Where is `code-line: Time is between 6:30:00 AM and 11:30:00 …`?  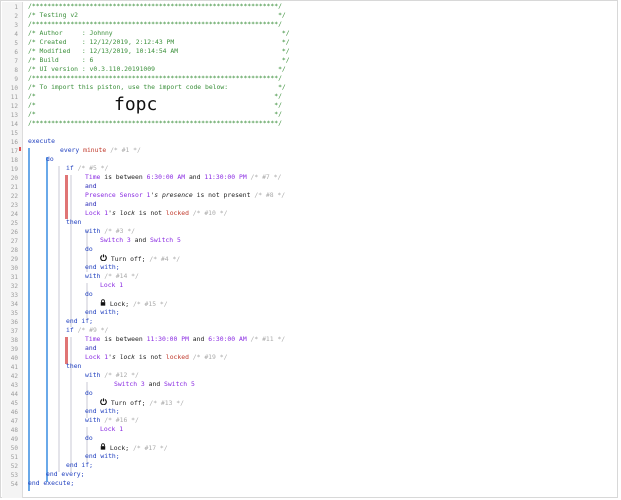 code-line: Time is between 6:30:00 AM and 11:30:00 … is located at coordinates (183, 177).